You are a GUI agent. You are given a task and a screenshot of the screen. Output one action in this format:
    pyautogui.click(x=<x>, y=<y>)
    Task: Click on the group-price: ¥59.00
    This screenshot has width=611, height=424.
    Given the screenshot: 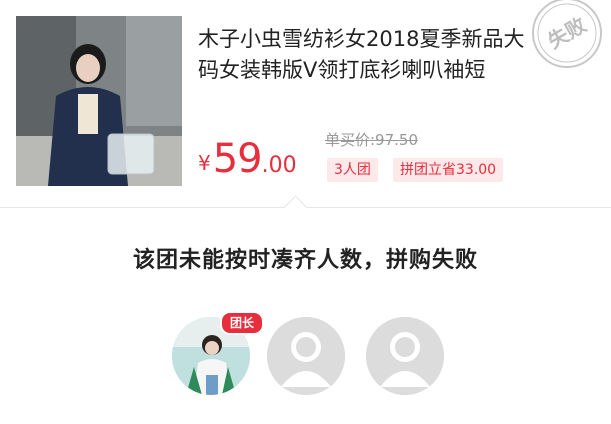 What is the action you would take?
    pyautogui.click(x=247, y=159)
    